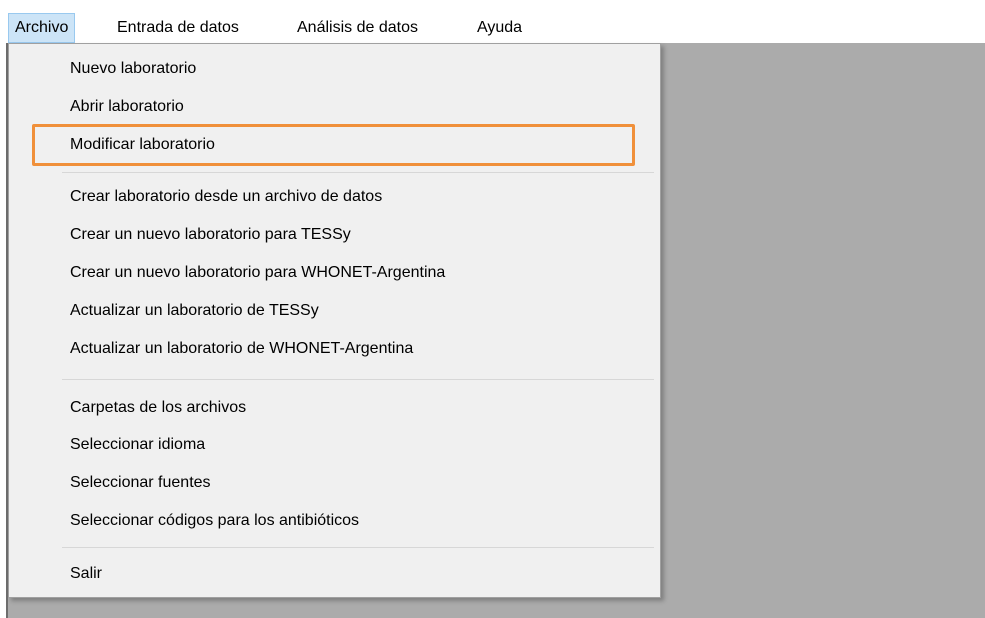 This screenshot has height=618, width=985. Describe the element at coordinates (4, 330) in the screenshot. I see `workspace-left-border` at that location.